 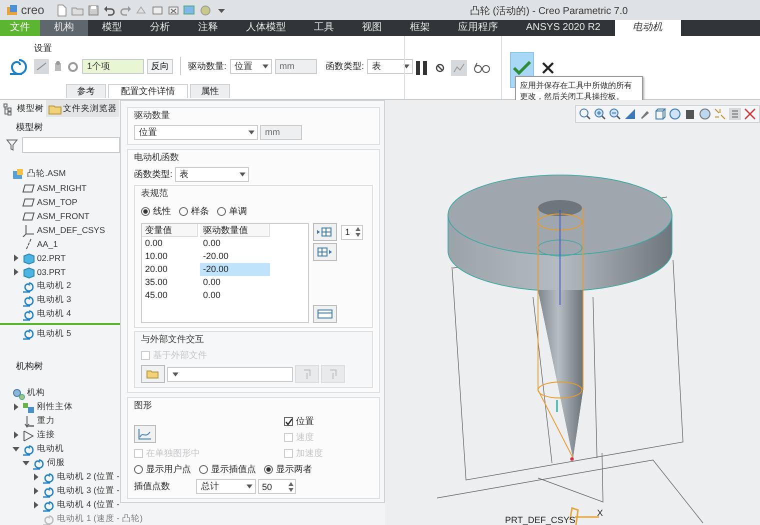 I want to click on graph-icon, so click(x=459, y=68).